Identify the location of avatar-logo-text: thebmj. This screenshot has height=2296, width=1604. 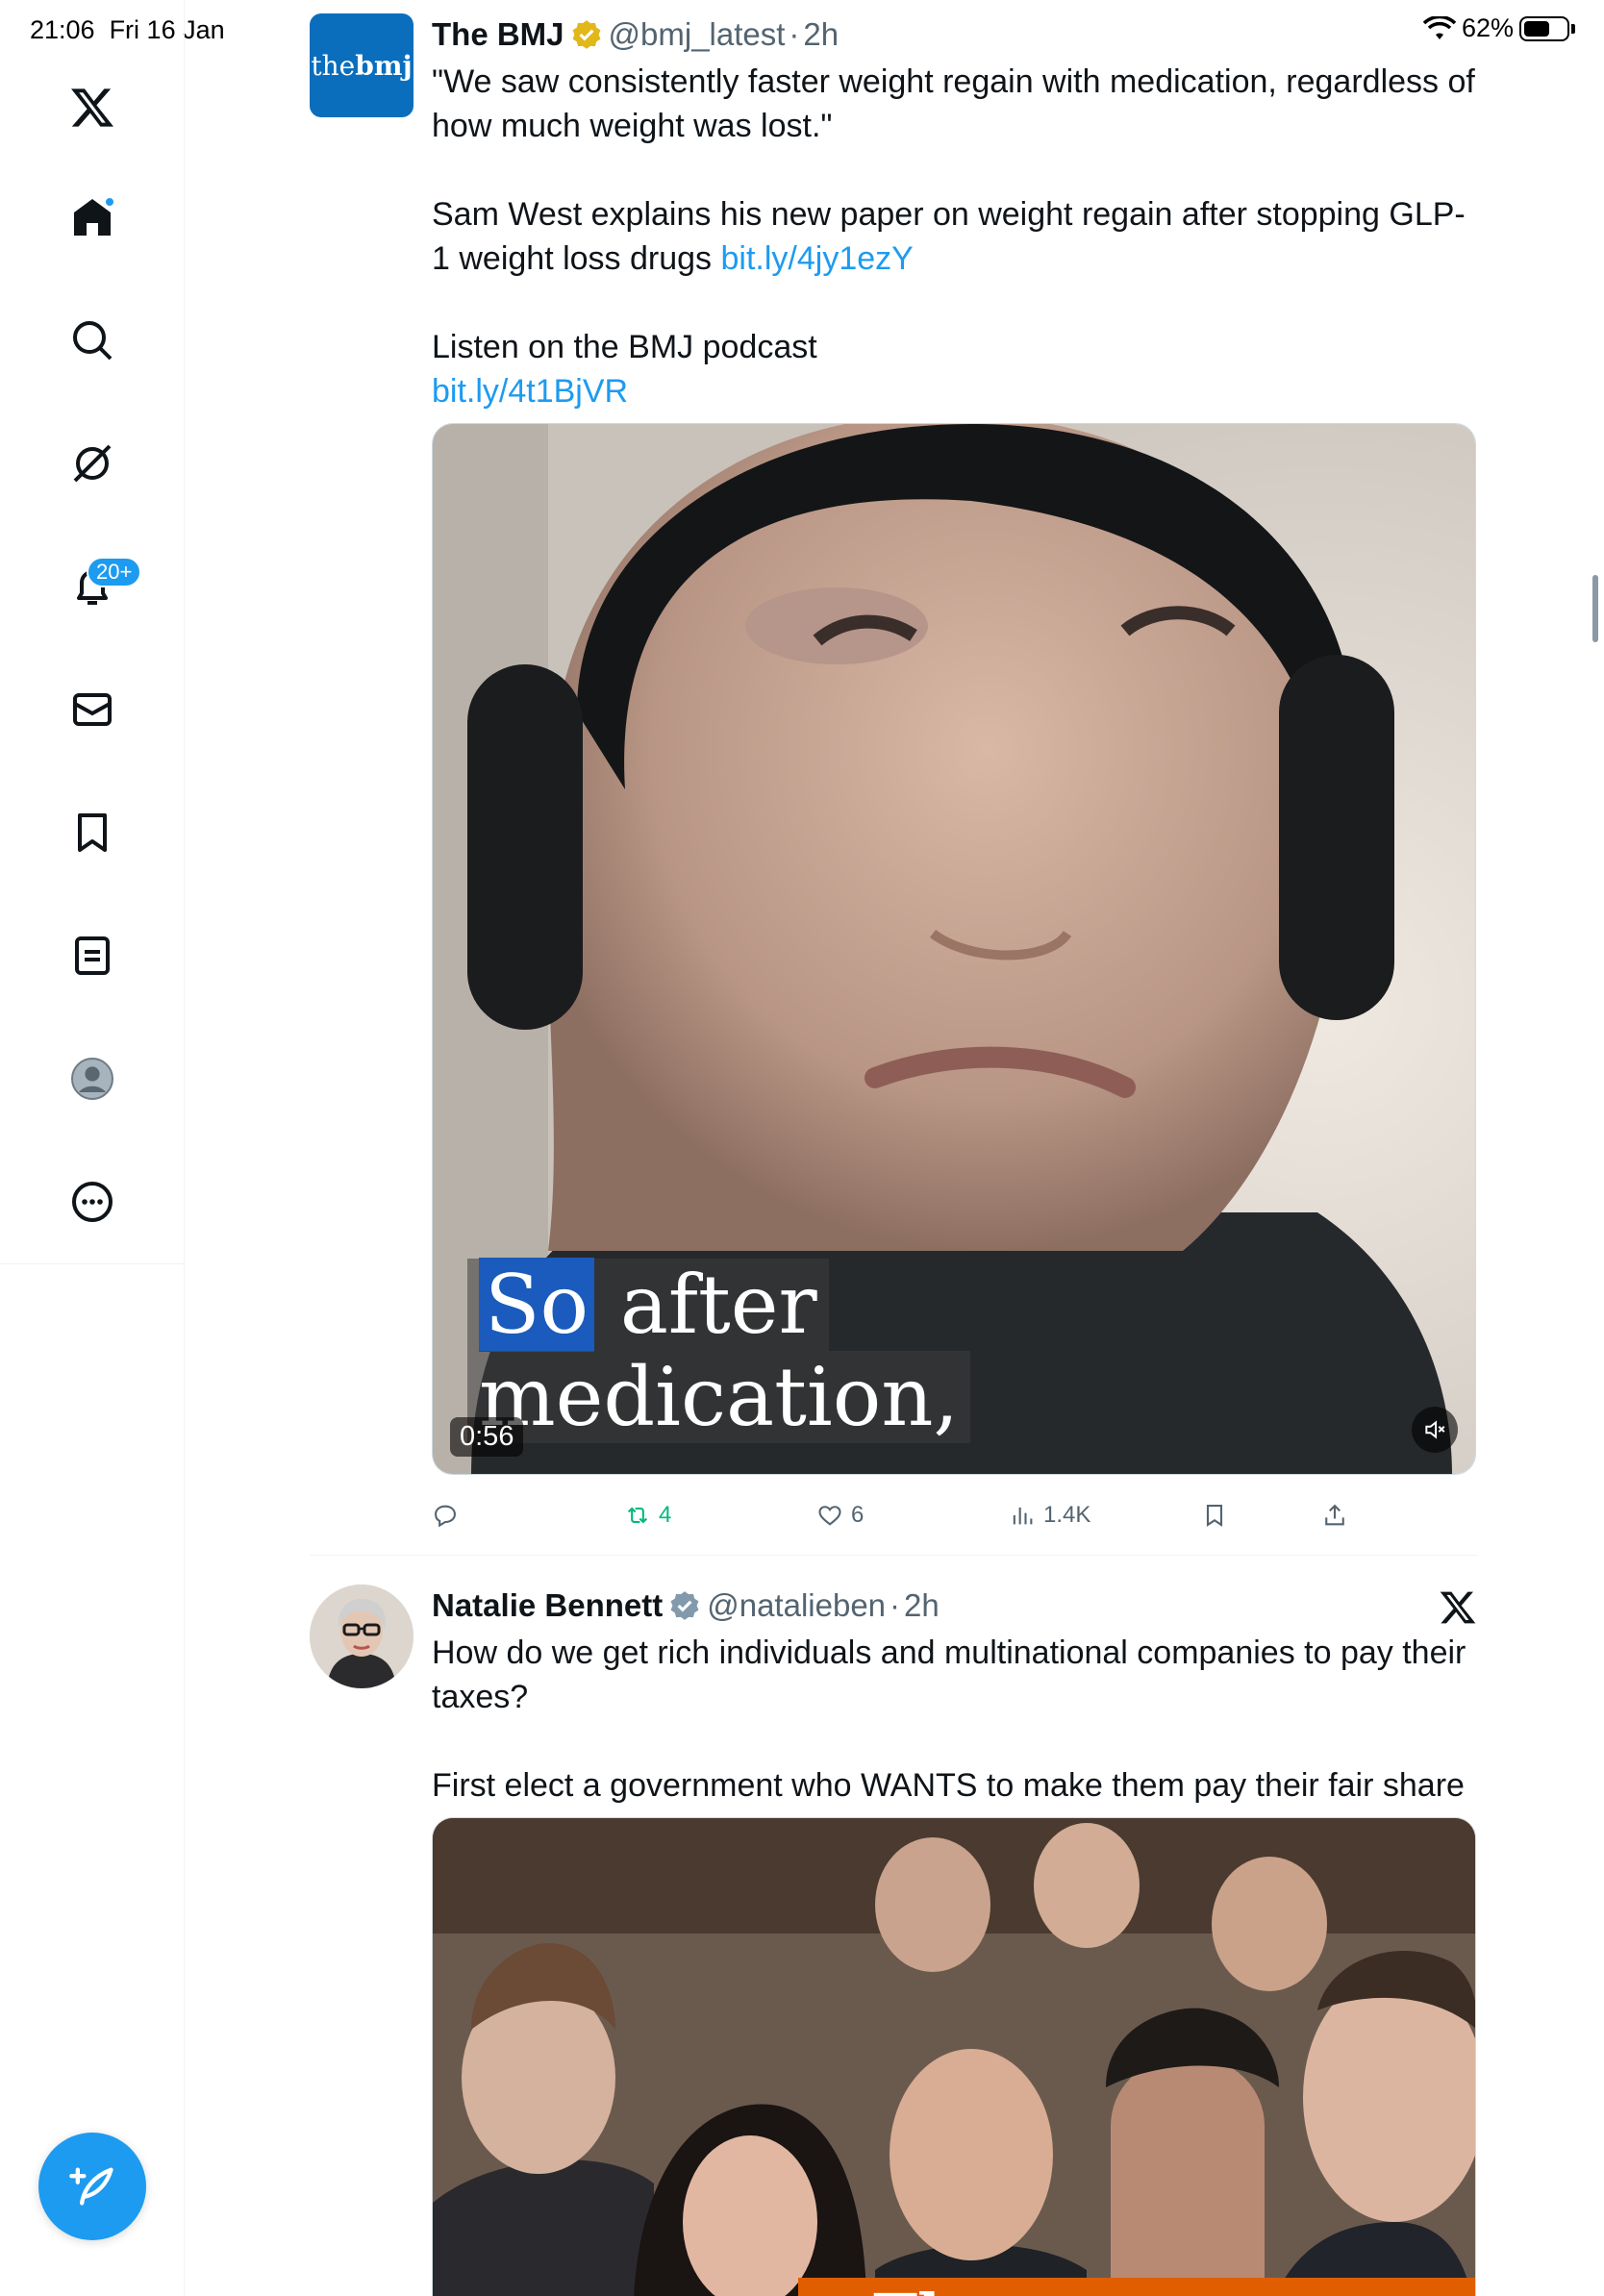
(362, 65).